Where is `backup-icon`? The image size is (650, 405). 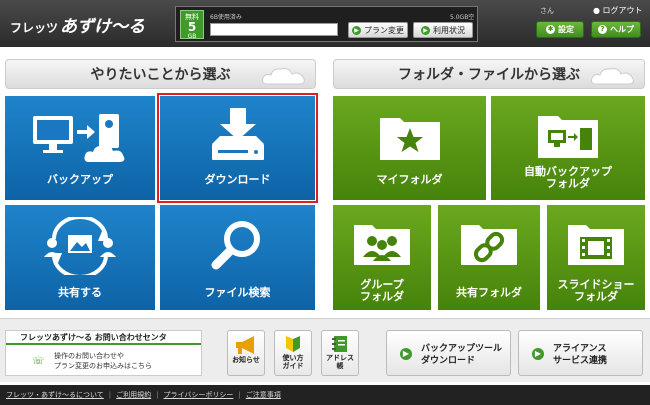
backup-icon is located at coordinates (79, 138).